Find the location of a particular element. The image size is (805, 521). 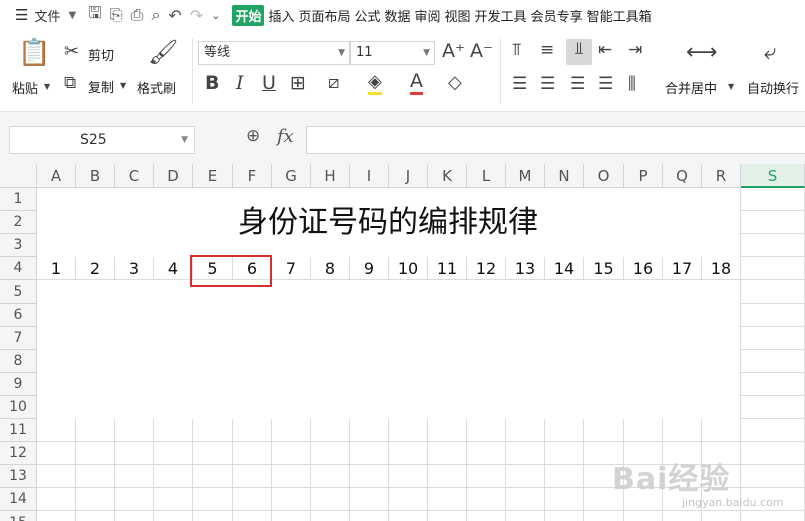

tab-view: 视图 is located at coordinates (458, 15).